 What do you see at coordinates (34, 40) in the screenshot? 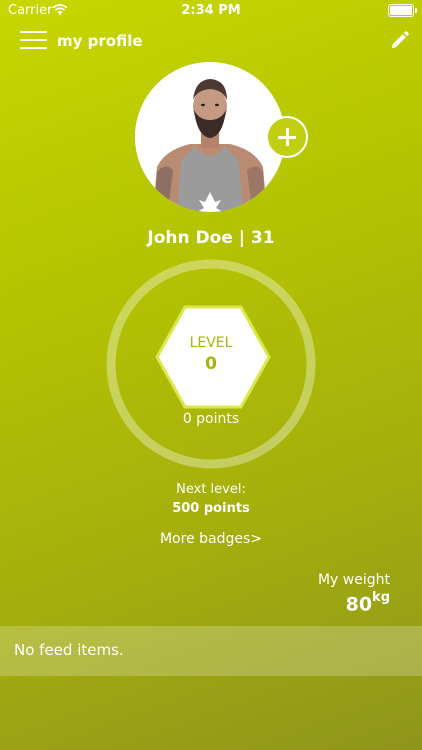
I see `hamburger-menu-icon` at bounding box center [34, 40].